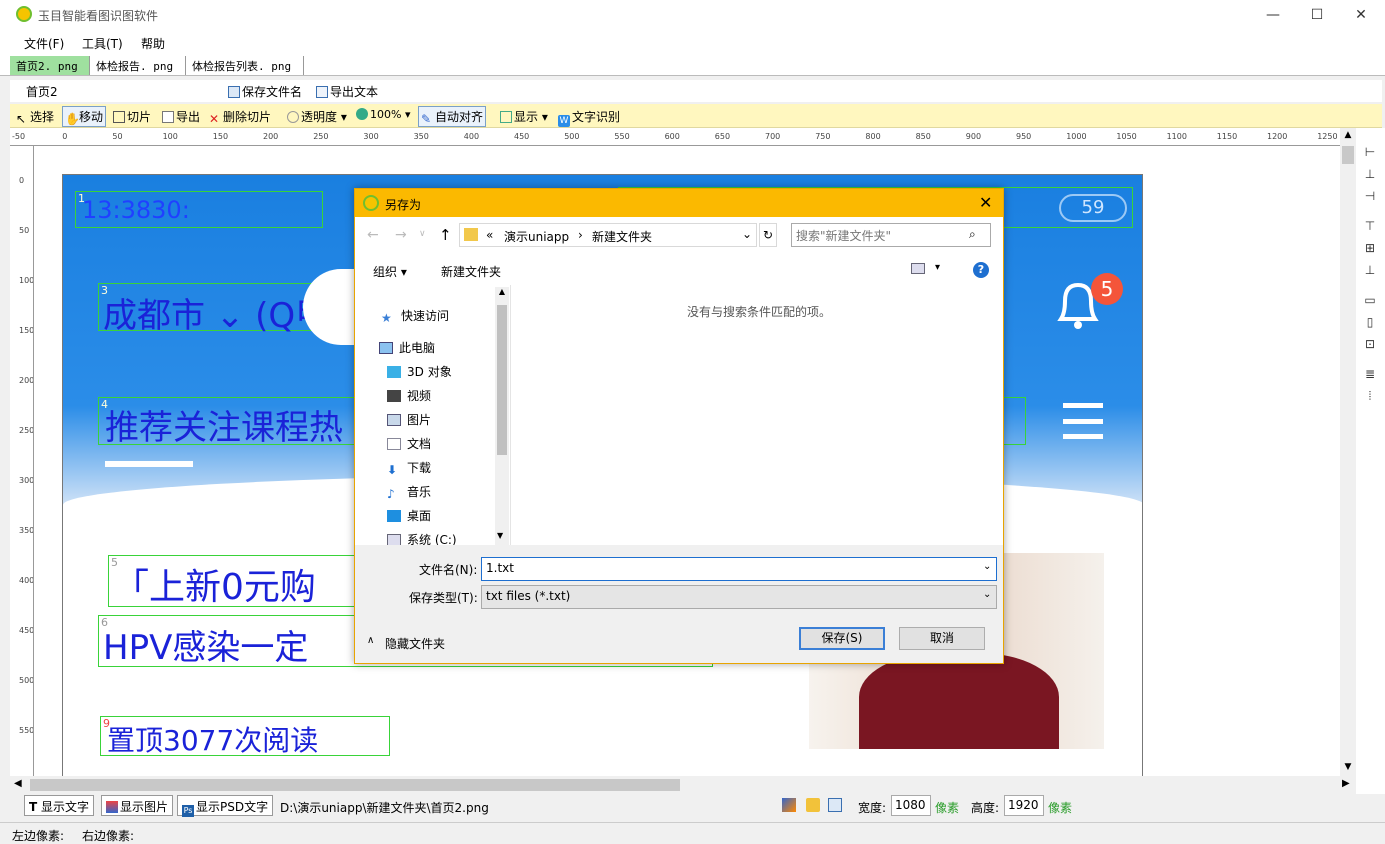 This screenshot has width=1385, height=844. What do you see at coordinates (1317, 15) in the screenshot?
I see `maximize-button: ☐` at bounding box center [1317, 15].